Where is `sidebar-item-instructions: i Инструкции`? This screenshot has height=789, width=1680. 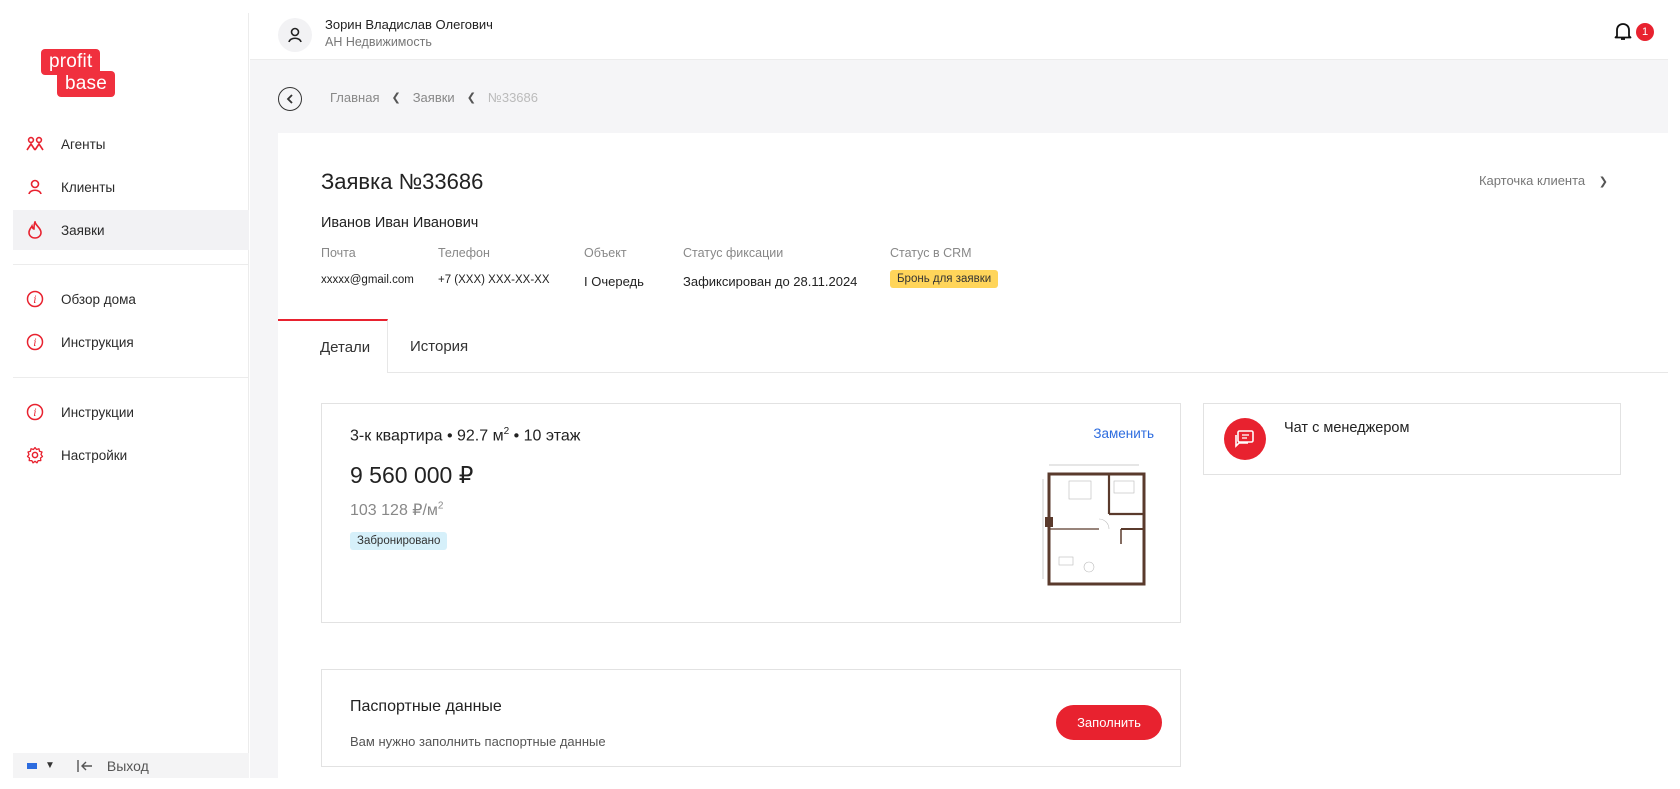
sidebar-item-instructions: i Инструкции is located at coordinates (131, 412).